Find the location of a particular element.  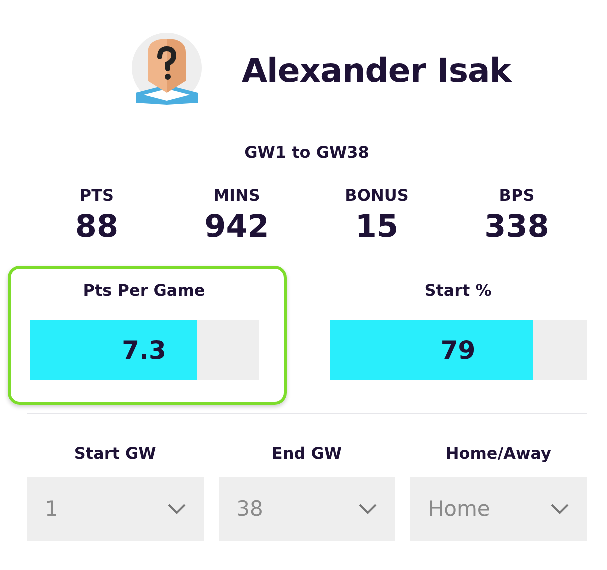

stat-label: MINS is located at coordinates (237, 195).